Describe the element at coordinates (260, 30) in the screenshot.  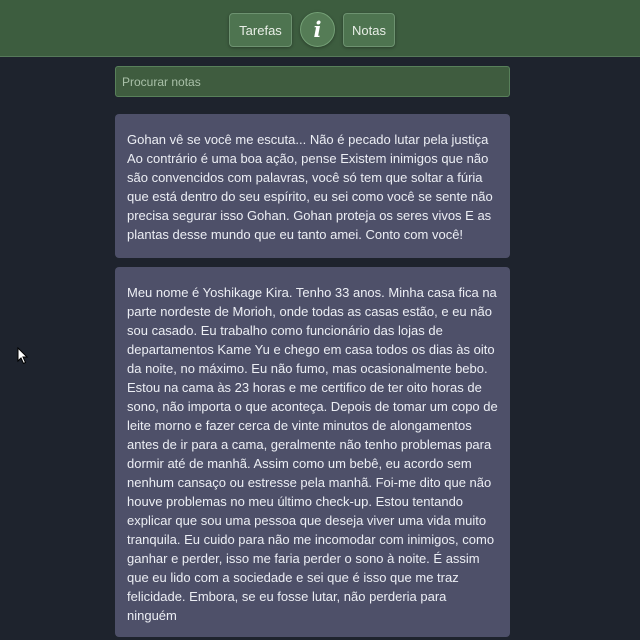
I see `tasks-button: Tarefas` at that location.